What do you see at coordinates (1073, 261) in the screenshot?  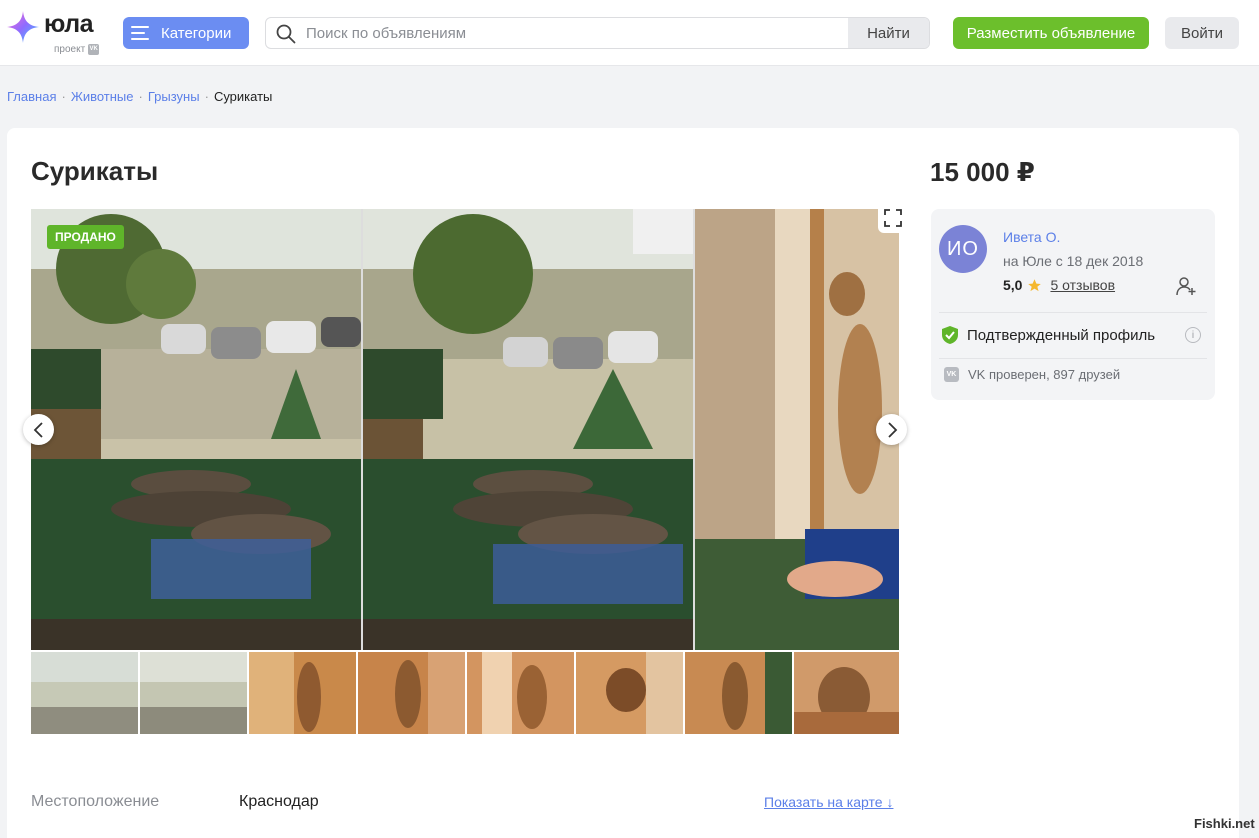 I see `seller-since: на Юле с 18 дек 2018` at bounding box center [1073, 261].